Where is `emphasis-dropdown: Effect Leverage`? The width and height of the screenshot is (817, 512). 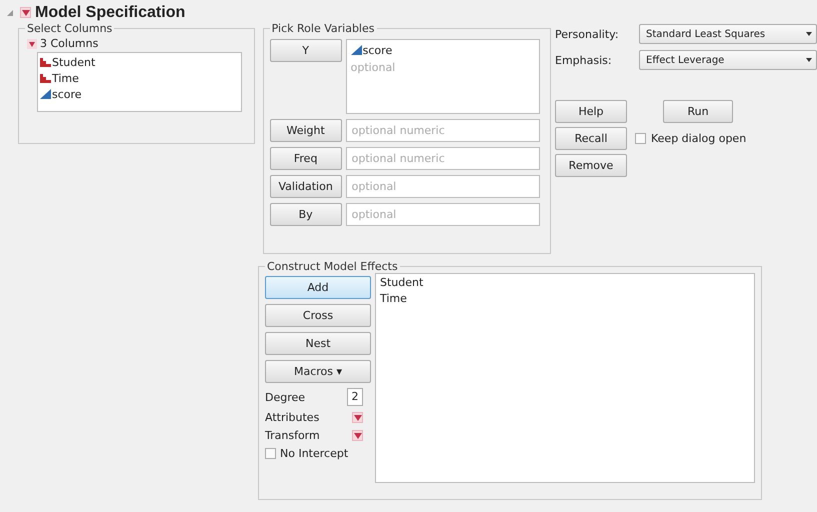 emphasis-dropdown: Effect Leverage is located at coordinates (728, 60).